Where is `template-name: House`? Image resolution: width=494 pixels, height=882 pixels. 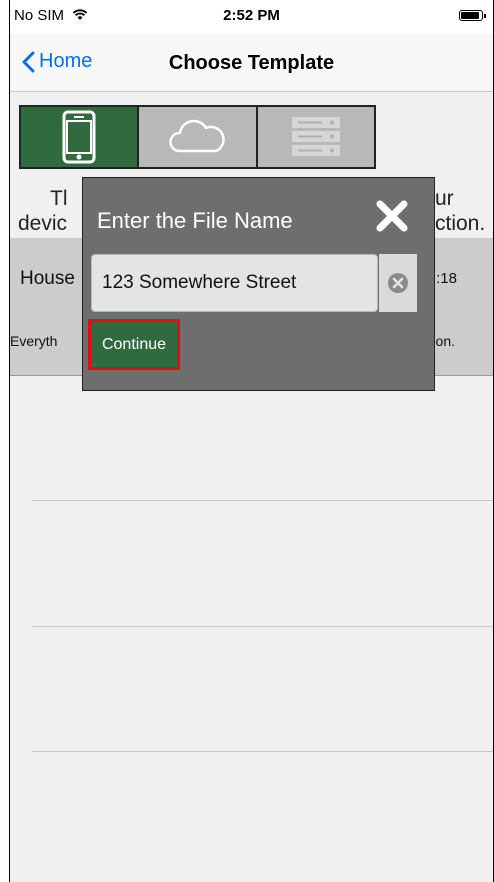
template-name: House is located at coordinates (47, 278).